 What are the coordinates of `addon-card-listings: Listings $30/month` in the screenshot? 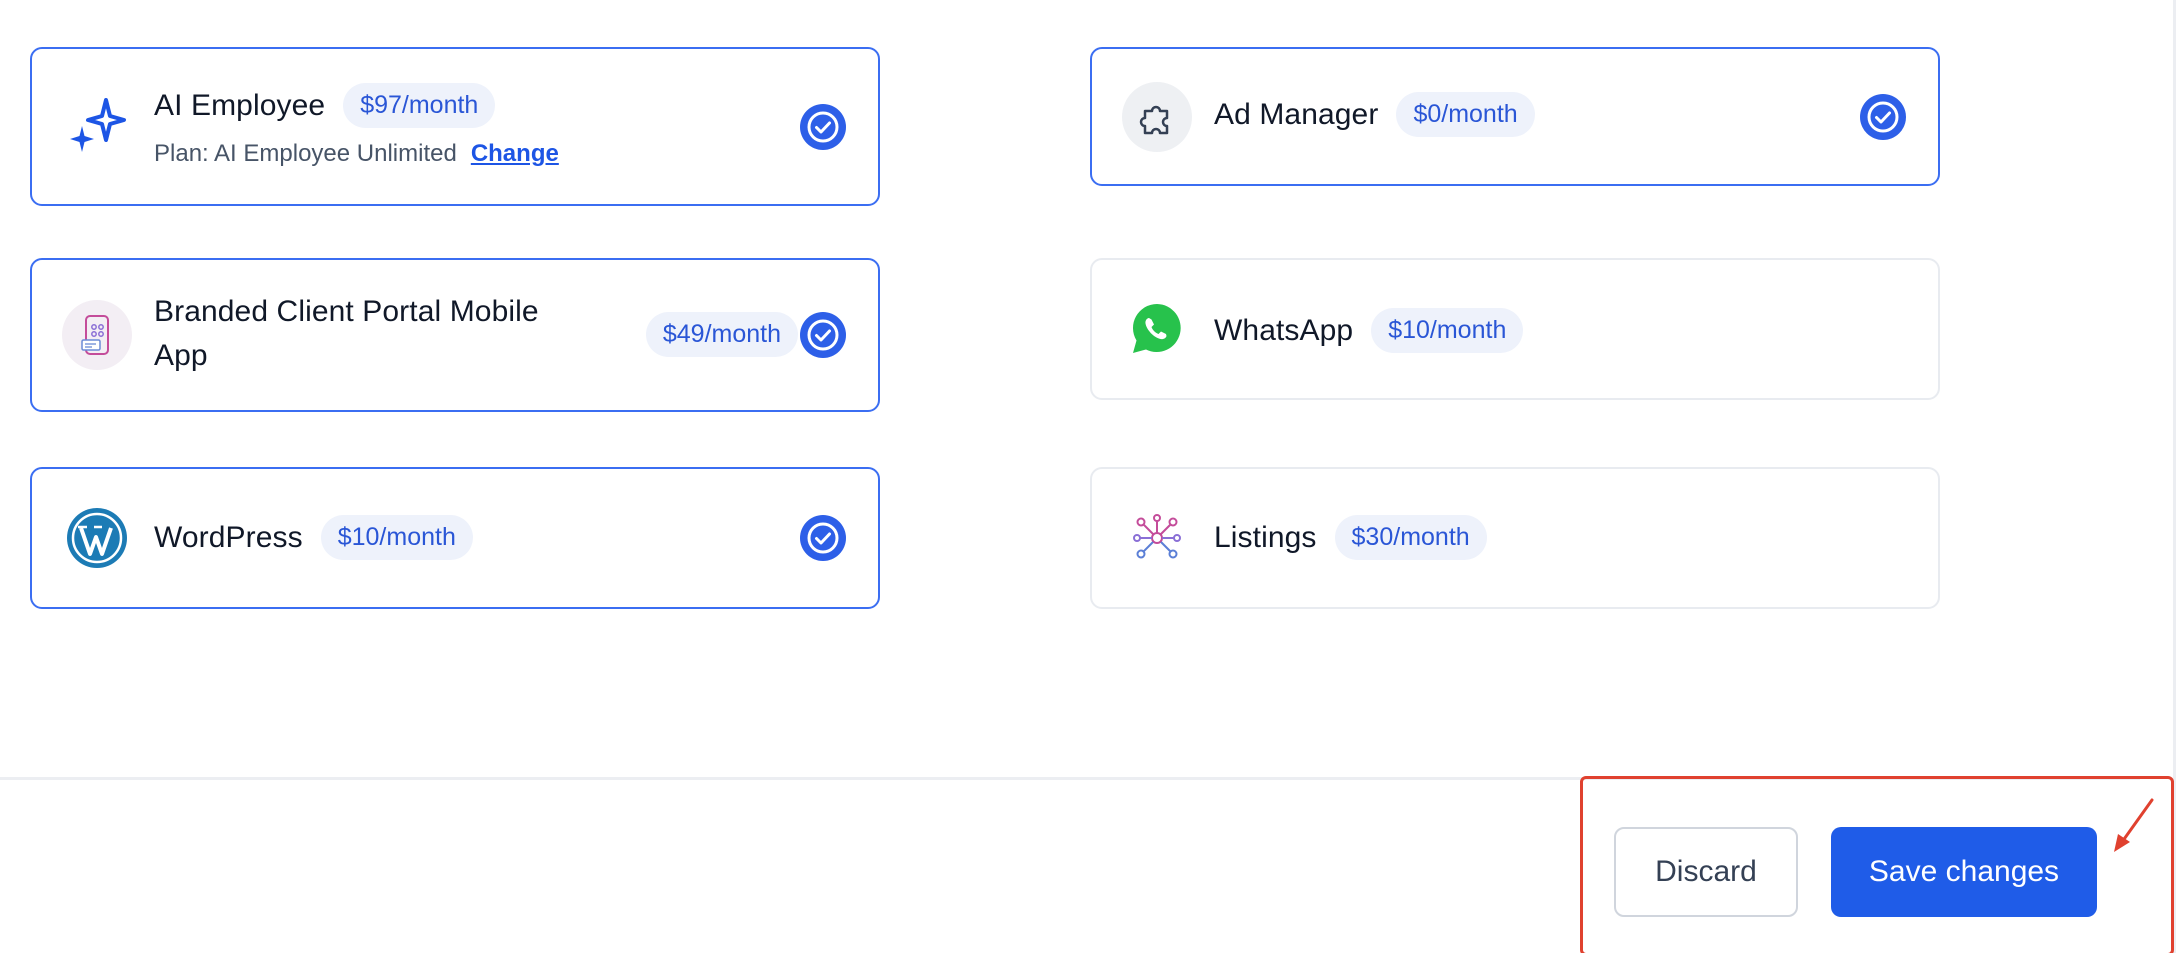 It's located at (1515, 538).